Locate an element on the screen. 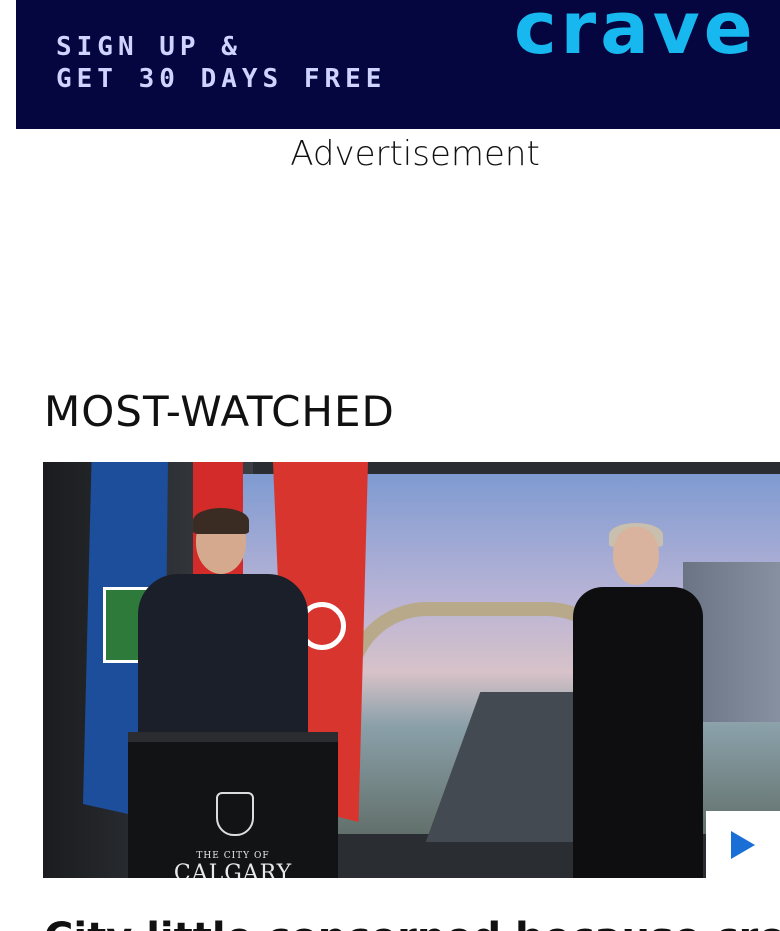 This screenshot has width=780, height=931. play-icon is located at coordinates (743, 844).